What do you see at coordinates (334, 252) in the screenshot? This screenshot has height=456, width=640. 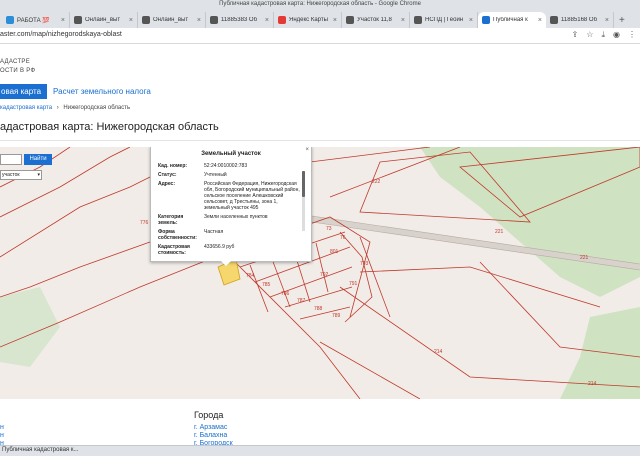 I see `parcel-label: 801` at bounding box center [334, 252].